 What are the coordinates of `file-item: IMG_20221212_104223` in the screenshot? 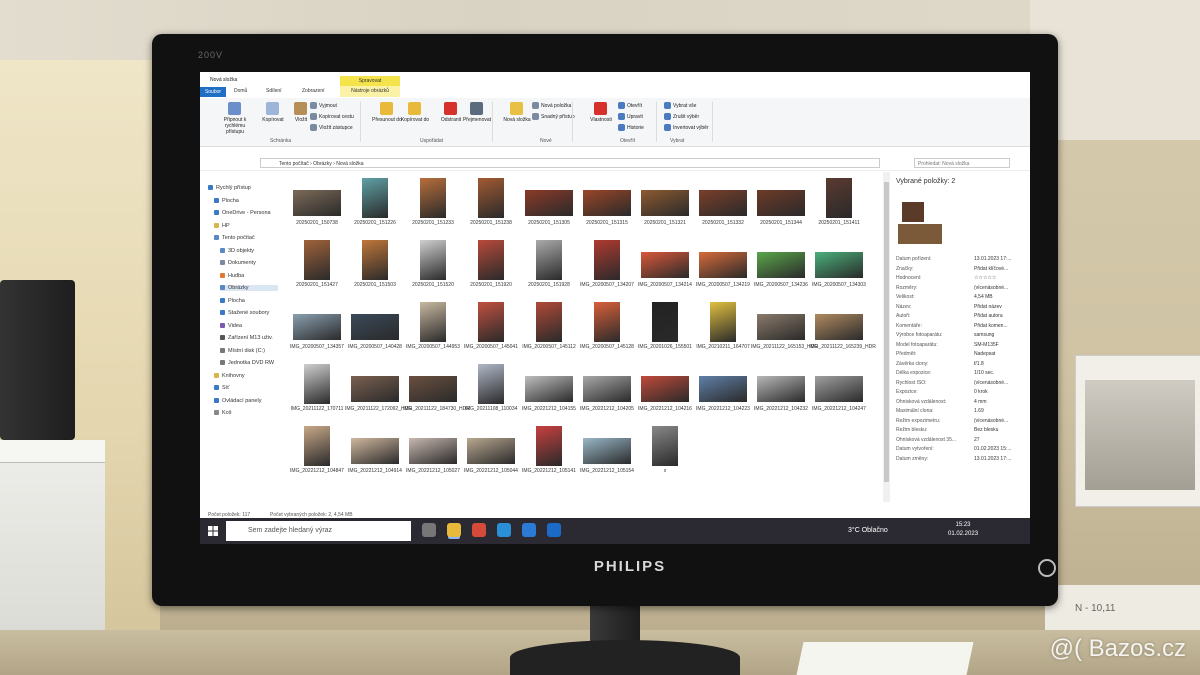 It's located at (723, 391).